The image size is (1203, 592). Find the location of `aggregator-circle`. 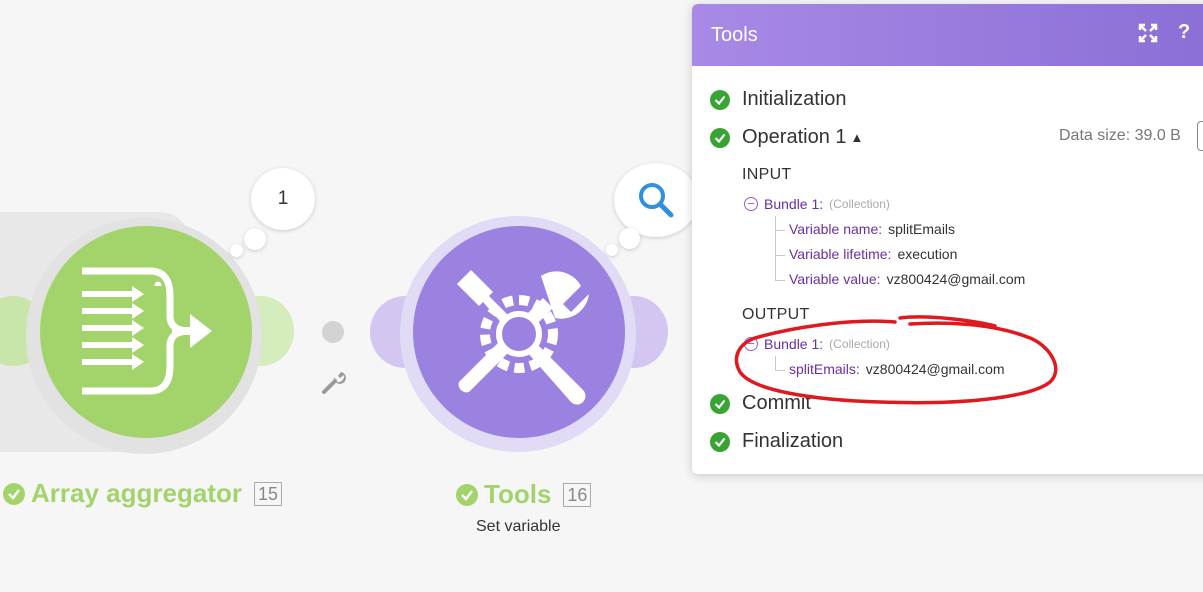

aggregator-circle is located at coordinates (146, 332).